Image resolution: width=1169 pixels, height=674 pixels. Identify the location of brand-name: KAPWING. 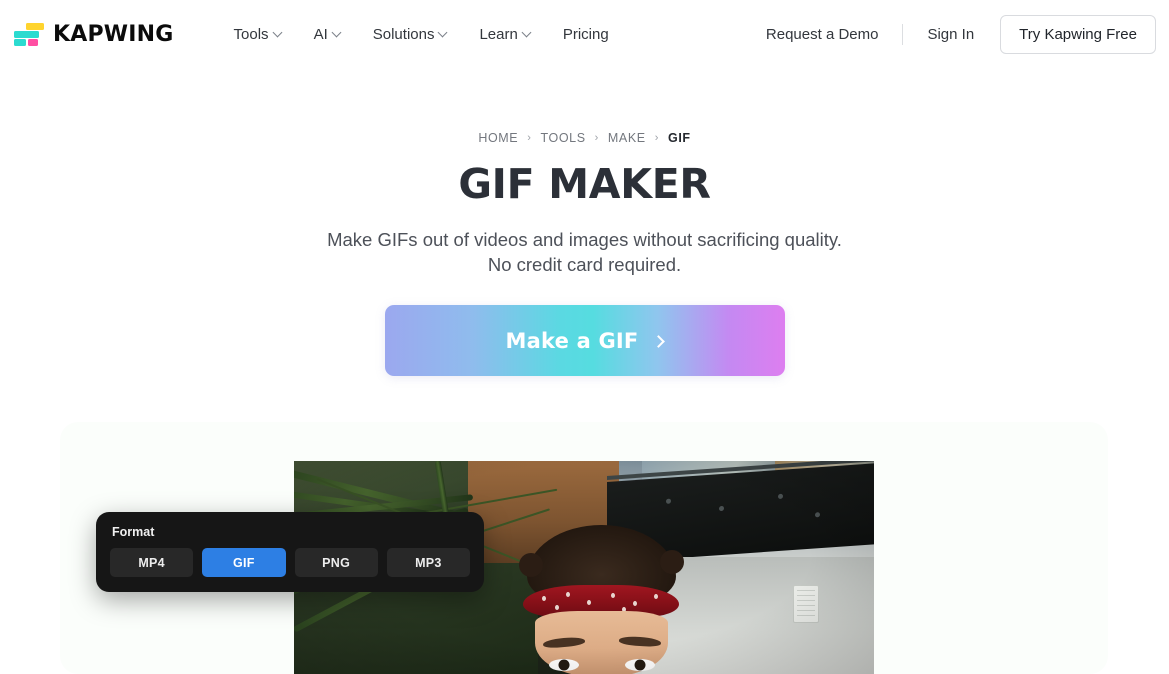
(113, 34).